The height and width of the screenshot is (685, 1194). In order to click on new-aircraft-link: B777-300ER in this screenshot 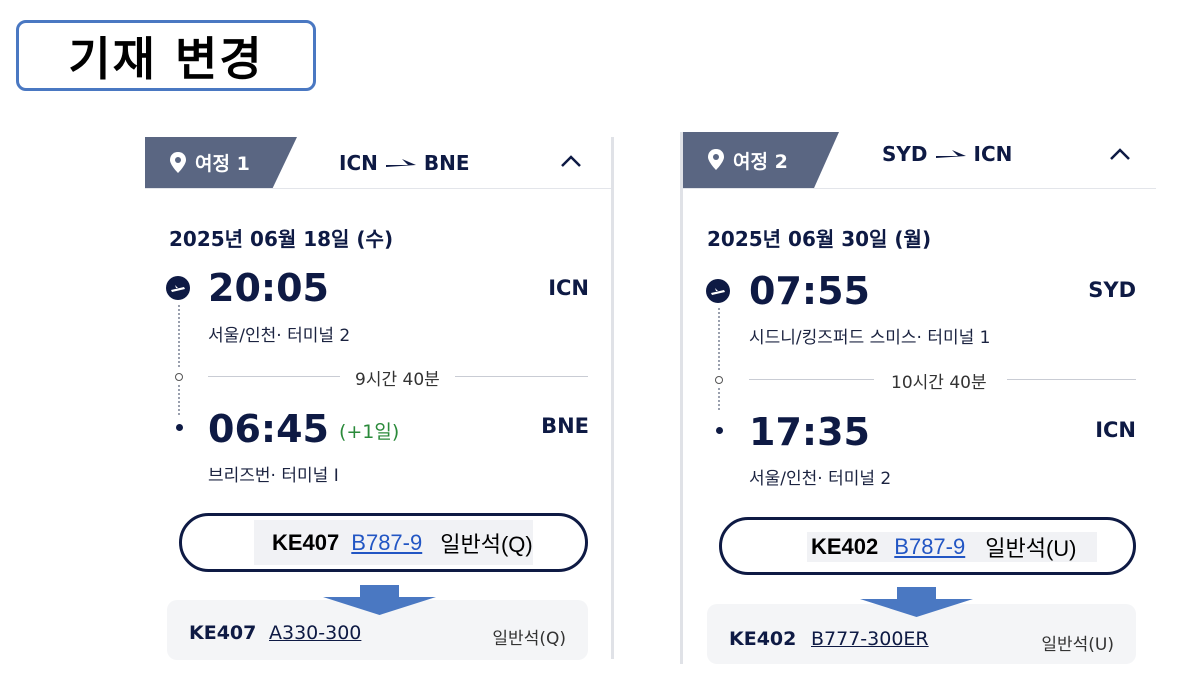, I will do `click(870, 639)`.